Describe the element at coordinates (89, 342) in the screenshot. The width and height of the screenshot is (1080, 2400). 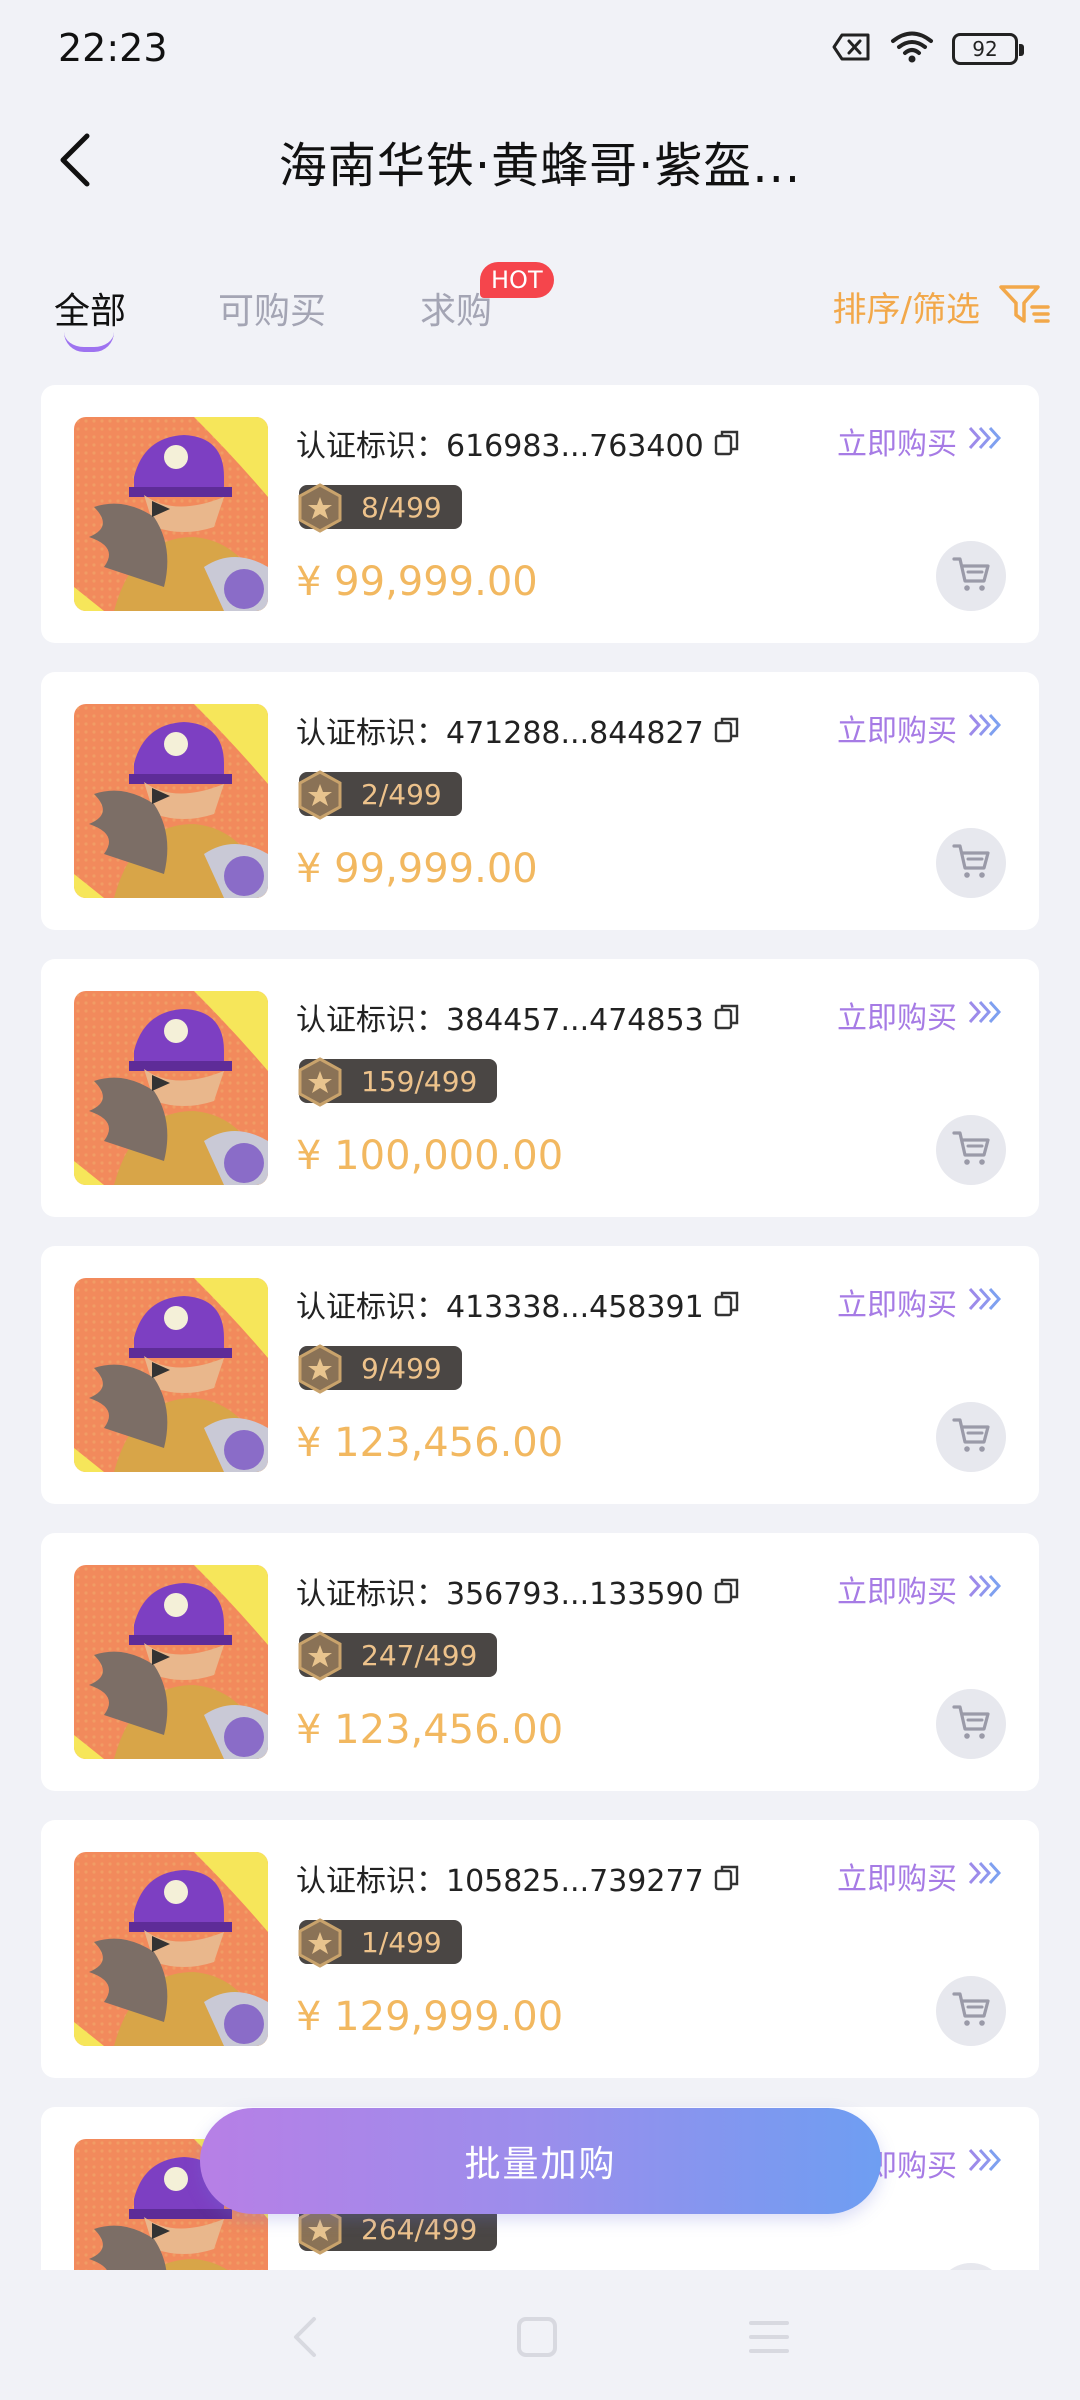
I see `tab-active-indicator` at that location.